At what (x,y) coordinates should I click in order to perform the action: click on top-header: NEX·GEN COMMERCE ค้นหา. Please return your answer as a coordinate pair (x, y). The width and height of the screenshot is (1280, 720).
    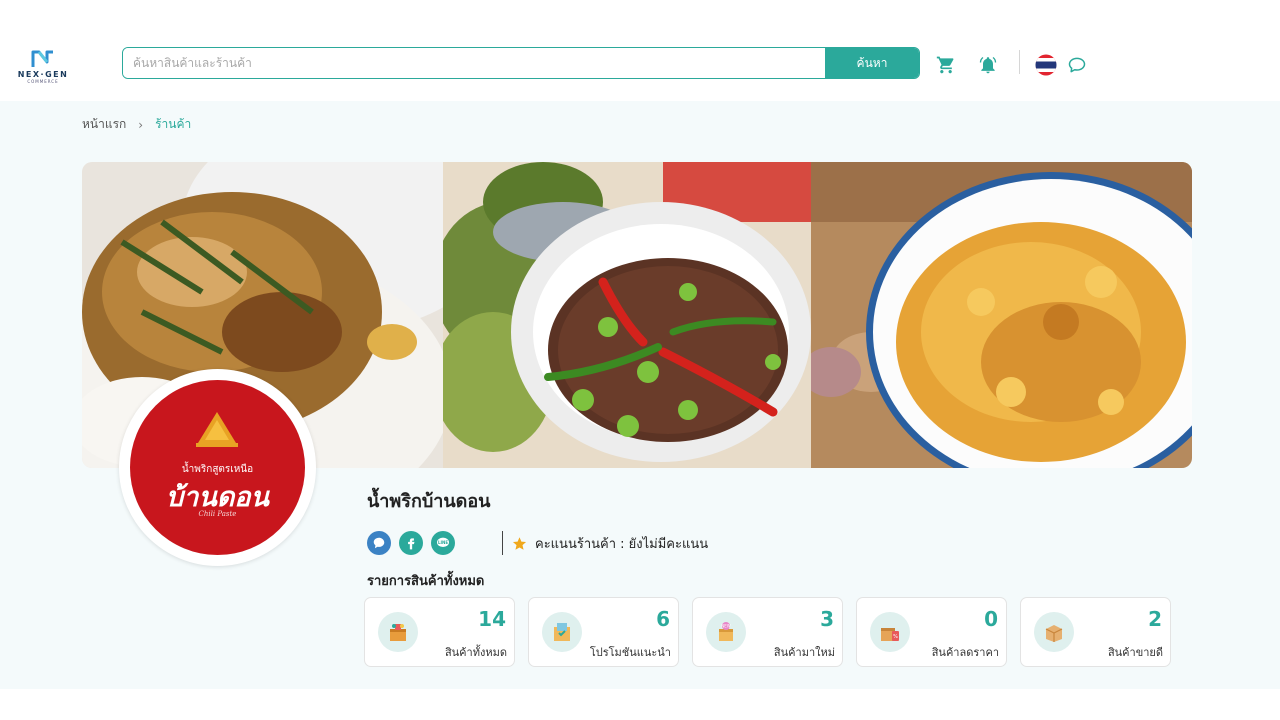
    Looking at the image, I should click on (640, 50).